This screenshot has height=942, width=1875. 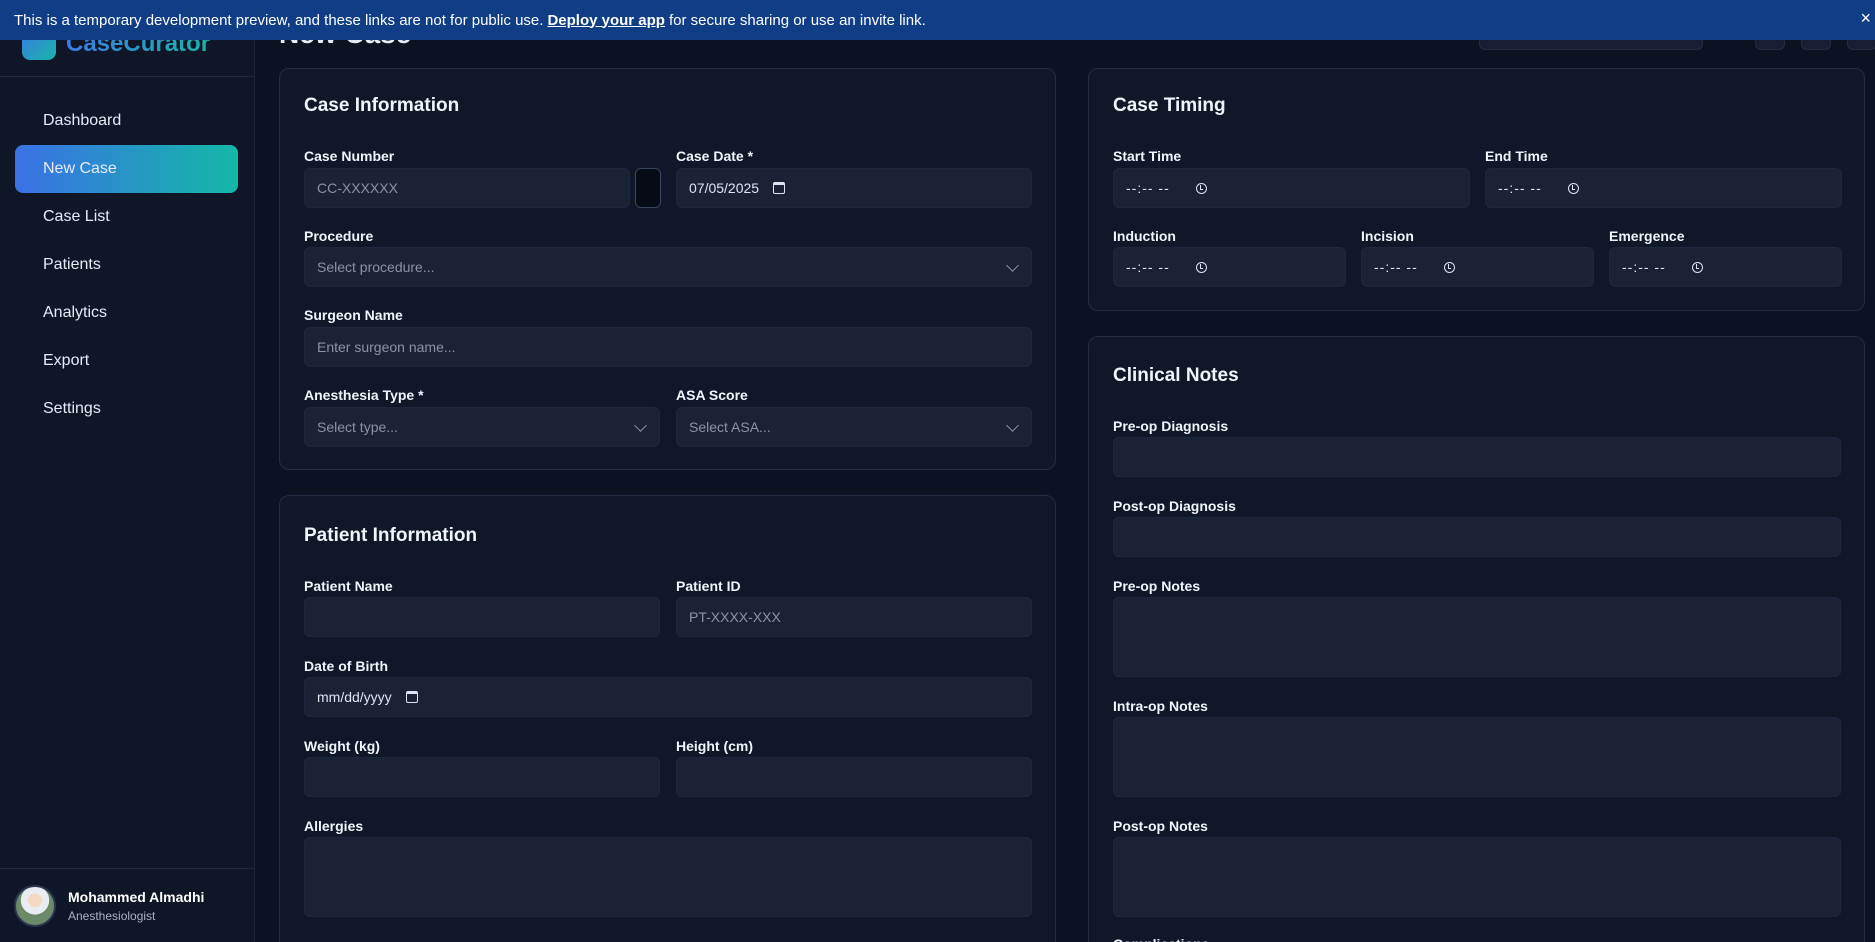 What do you see at coordinates (1477, 537) in the screenshot?
I see `postop-diagnosis-input` at bounding box center [1477, 537].